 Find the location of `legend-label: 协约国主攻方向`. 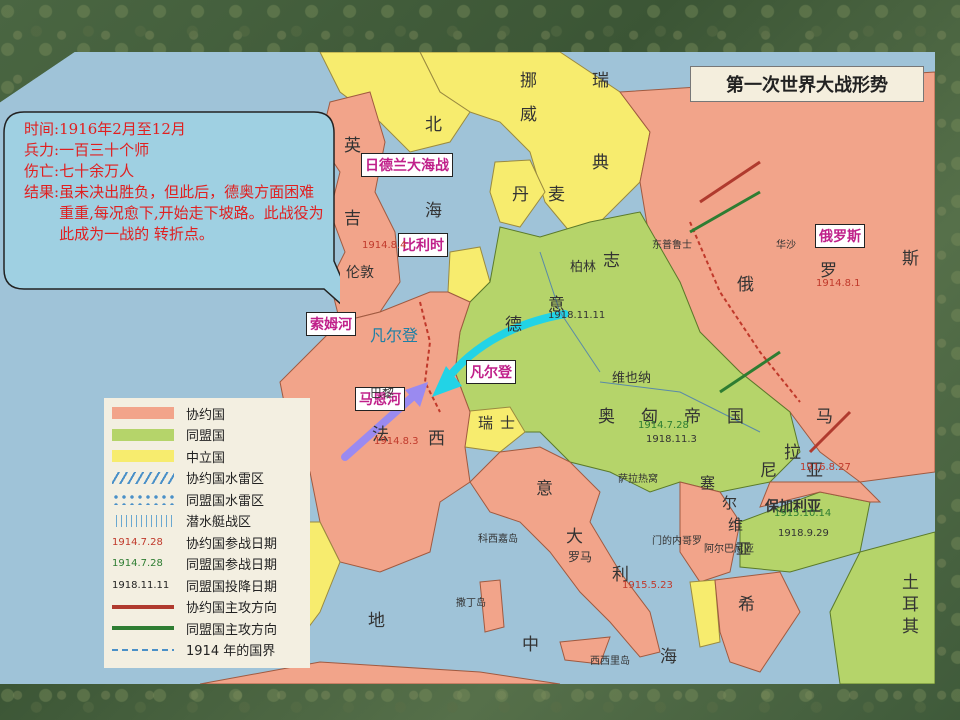

legend-label: 协约国主攻方向 is located at coordinates (232, 608).